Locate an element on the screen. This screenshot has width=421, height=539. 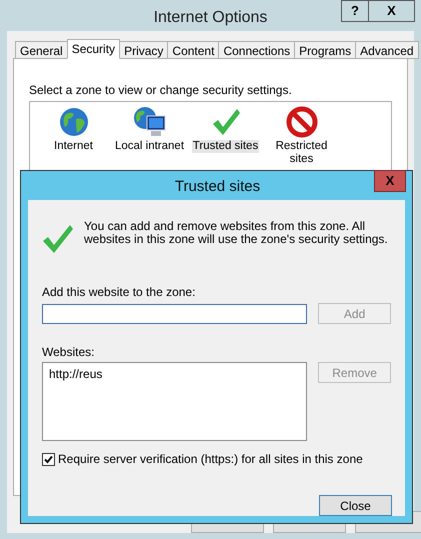
globe-monitor-icon is located at coordinates (149, 122).